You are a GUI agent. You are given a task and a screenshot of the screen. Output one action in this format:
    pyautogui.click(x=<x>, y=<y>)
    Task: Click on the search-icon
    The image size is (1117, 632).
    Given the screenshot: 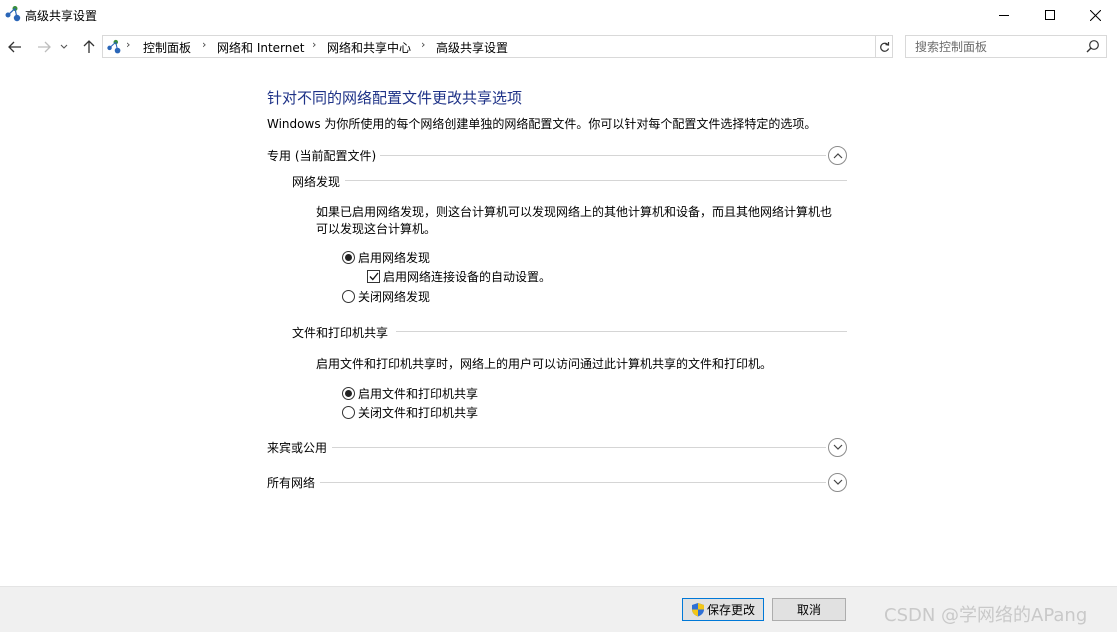 What is the action you would take?
    pyautogui.click(x=1093, y=47)
    